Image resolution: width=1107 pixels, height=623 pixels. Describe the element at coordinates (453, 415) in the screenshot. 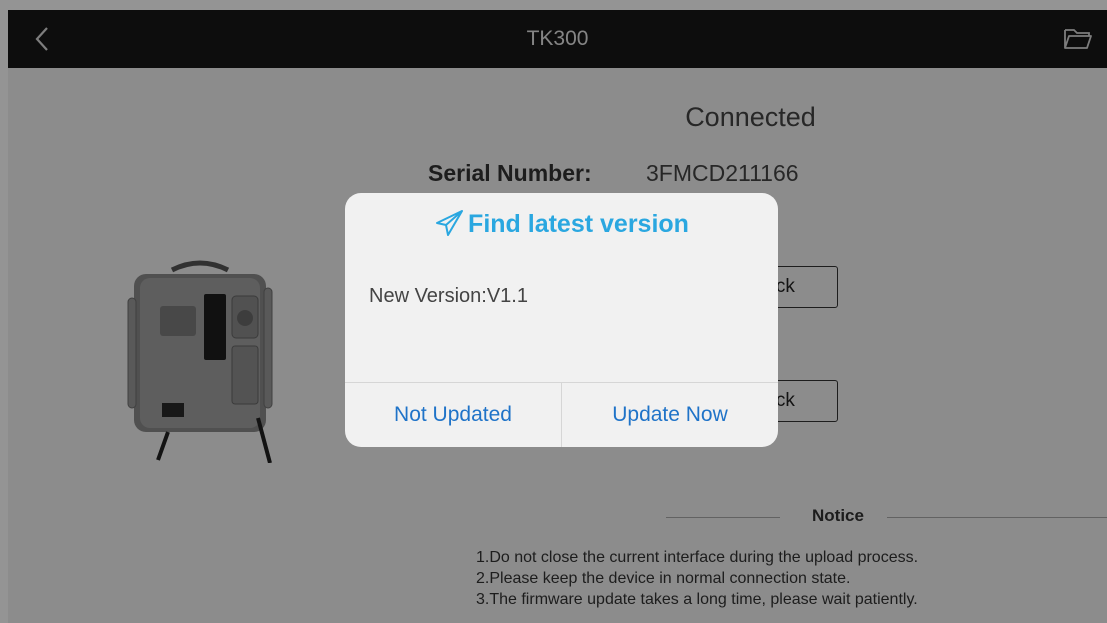

I see `not-updated-button: Not Updated` at that location.